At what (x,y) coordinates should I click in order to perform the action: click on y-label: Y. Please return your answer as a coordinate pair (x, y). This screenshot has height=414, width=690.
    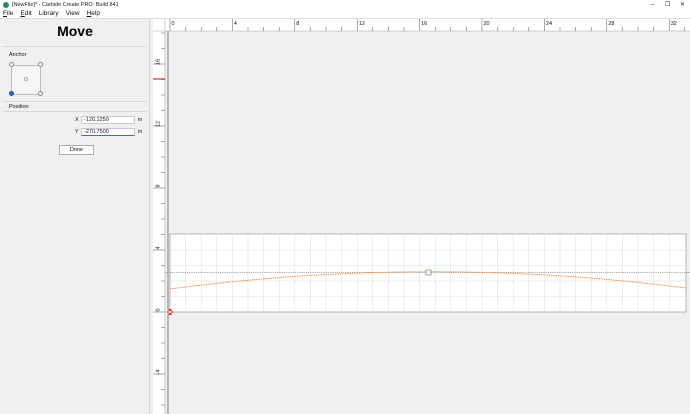
    Looking at the image, I should click on (77, 132).